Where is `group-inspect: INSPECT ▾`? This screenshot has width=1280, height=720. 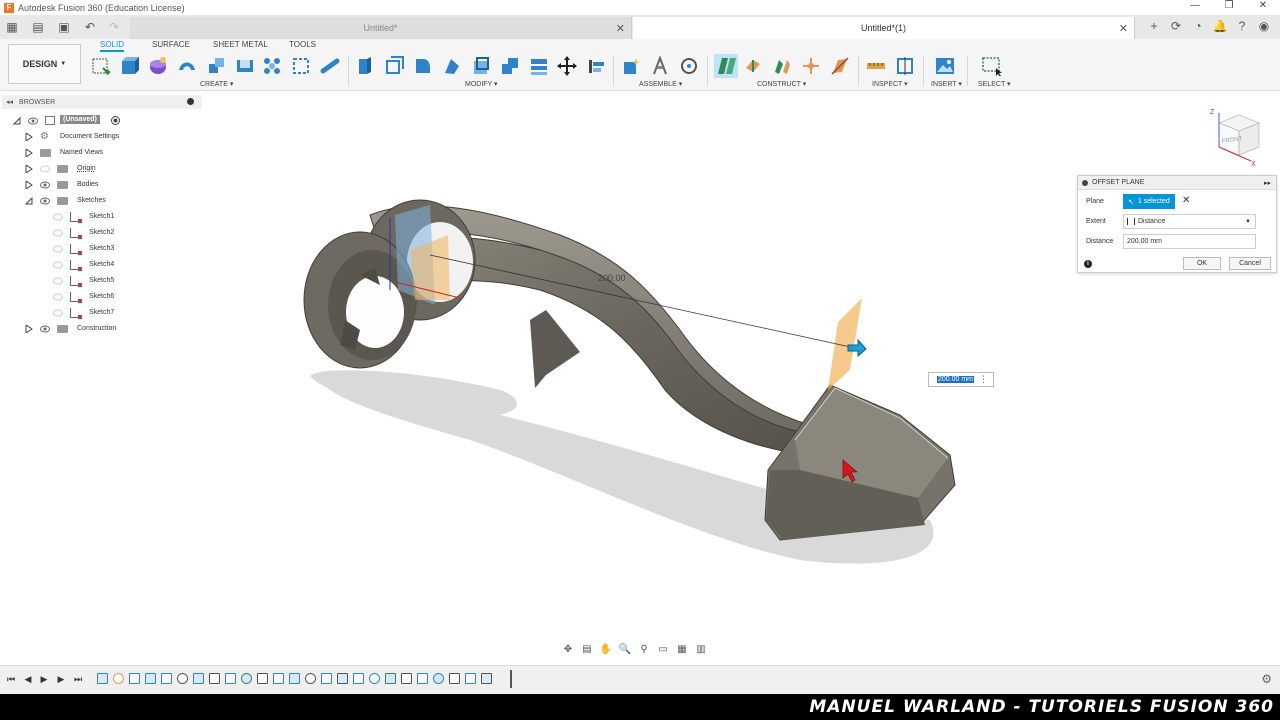
group-inspect: INSPECT ▾ is located at coordinates (890, 84).